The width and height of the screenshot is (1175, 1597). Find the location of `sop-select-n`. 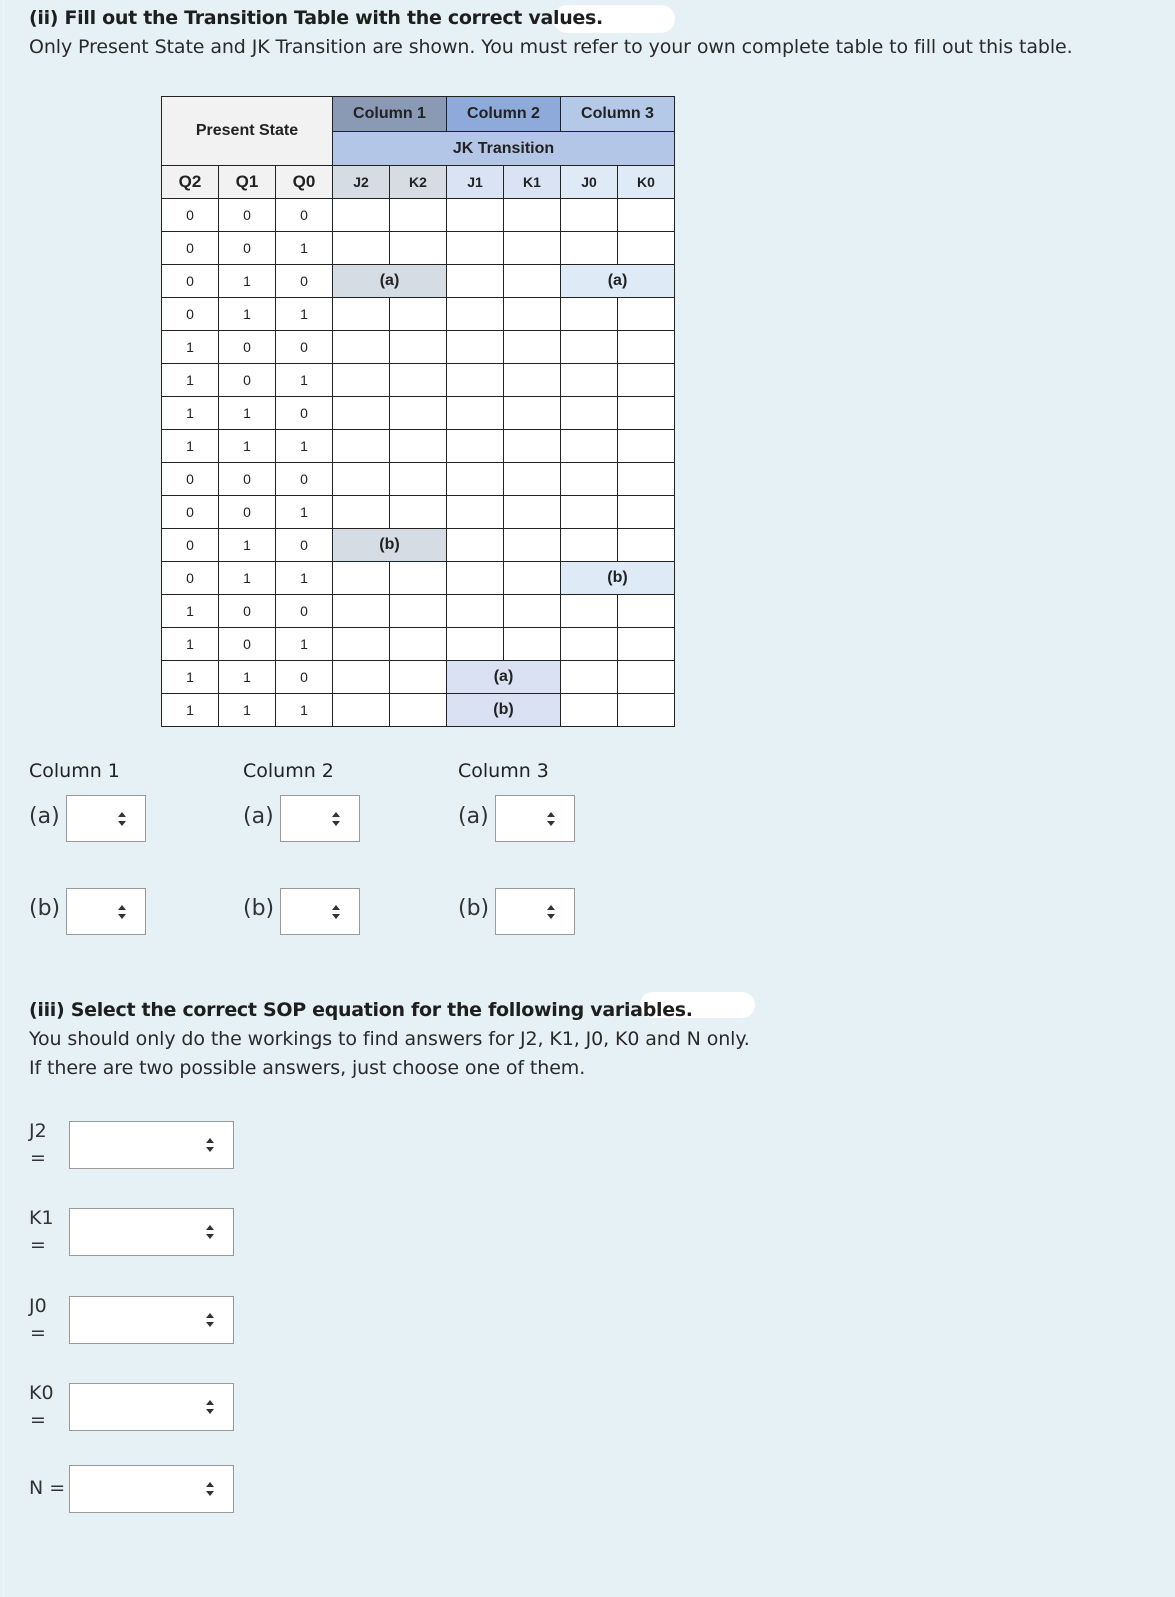

sop-select-n is located at coordinates (151, 1489).